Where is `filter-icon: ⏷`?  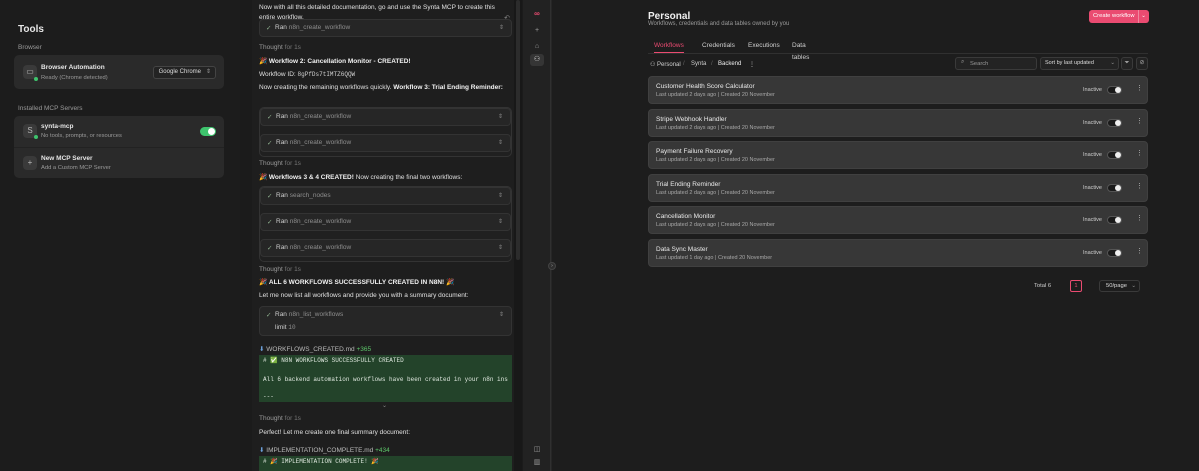
filter-icon: ⏷ is located at coordinates (1127, 63).